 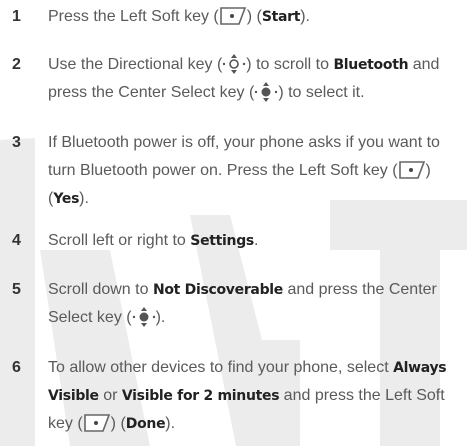 I want to click on step-text: Press the Left Soft key ( ) (Start)., so click(x=255, y=17).